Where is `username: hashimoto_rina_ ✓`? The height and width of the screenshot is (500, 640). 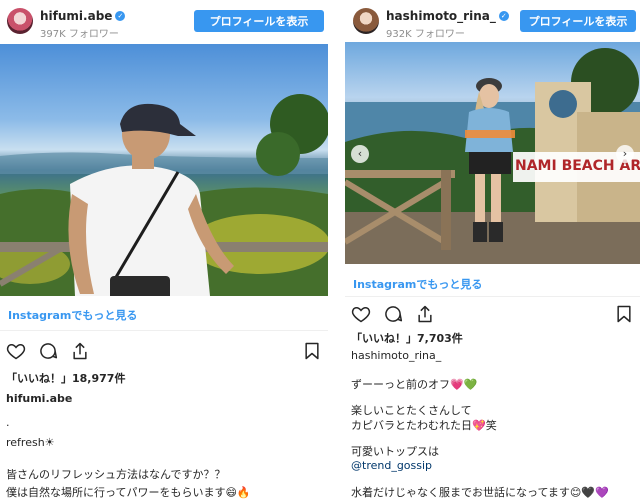
username: hashimoto_rina_ ✓ is located at coordinates (447, 16).